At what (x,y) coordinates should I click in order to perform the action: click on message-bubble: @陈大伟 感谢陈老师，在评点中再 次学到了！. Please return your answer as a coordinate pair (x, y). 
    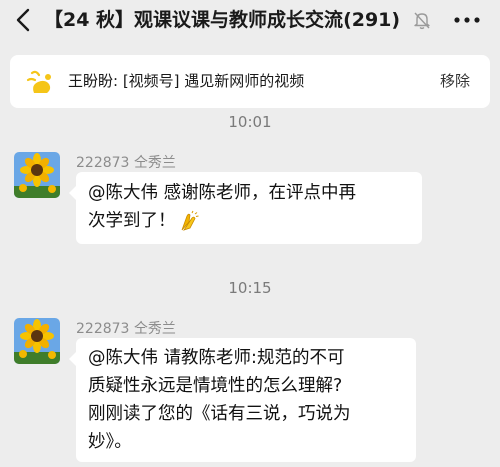
    Looking at the image, I should click on (245, 208).